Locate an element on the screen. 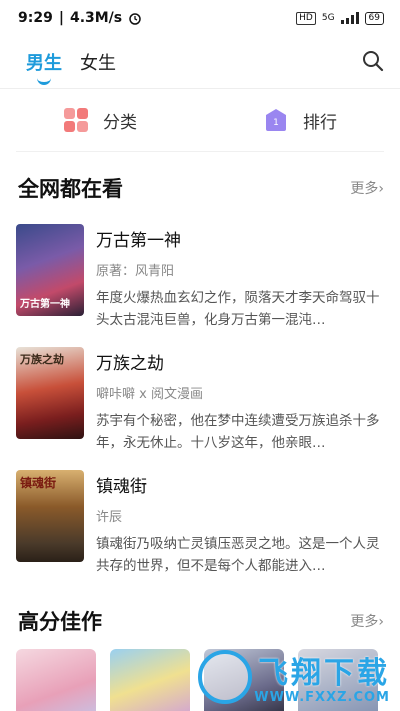  site-watermark: 飞翔下载 WWW.FXXZ.COM is located at coordinates (294, 676).